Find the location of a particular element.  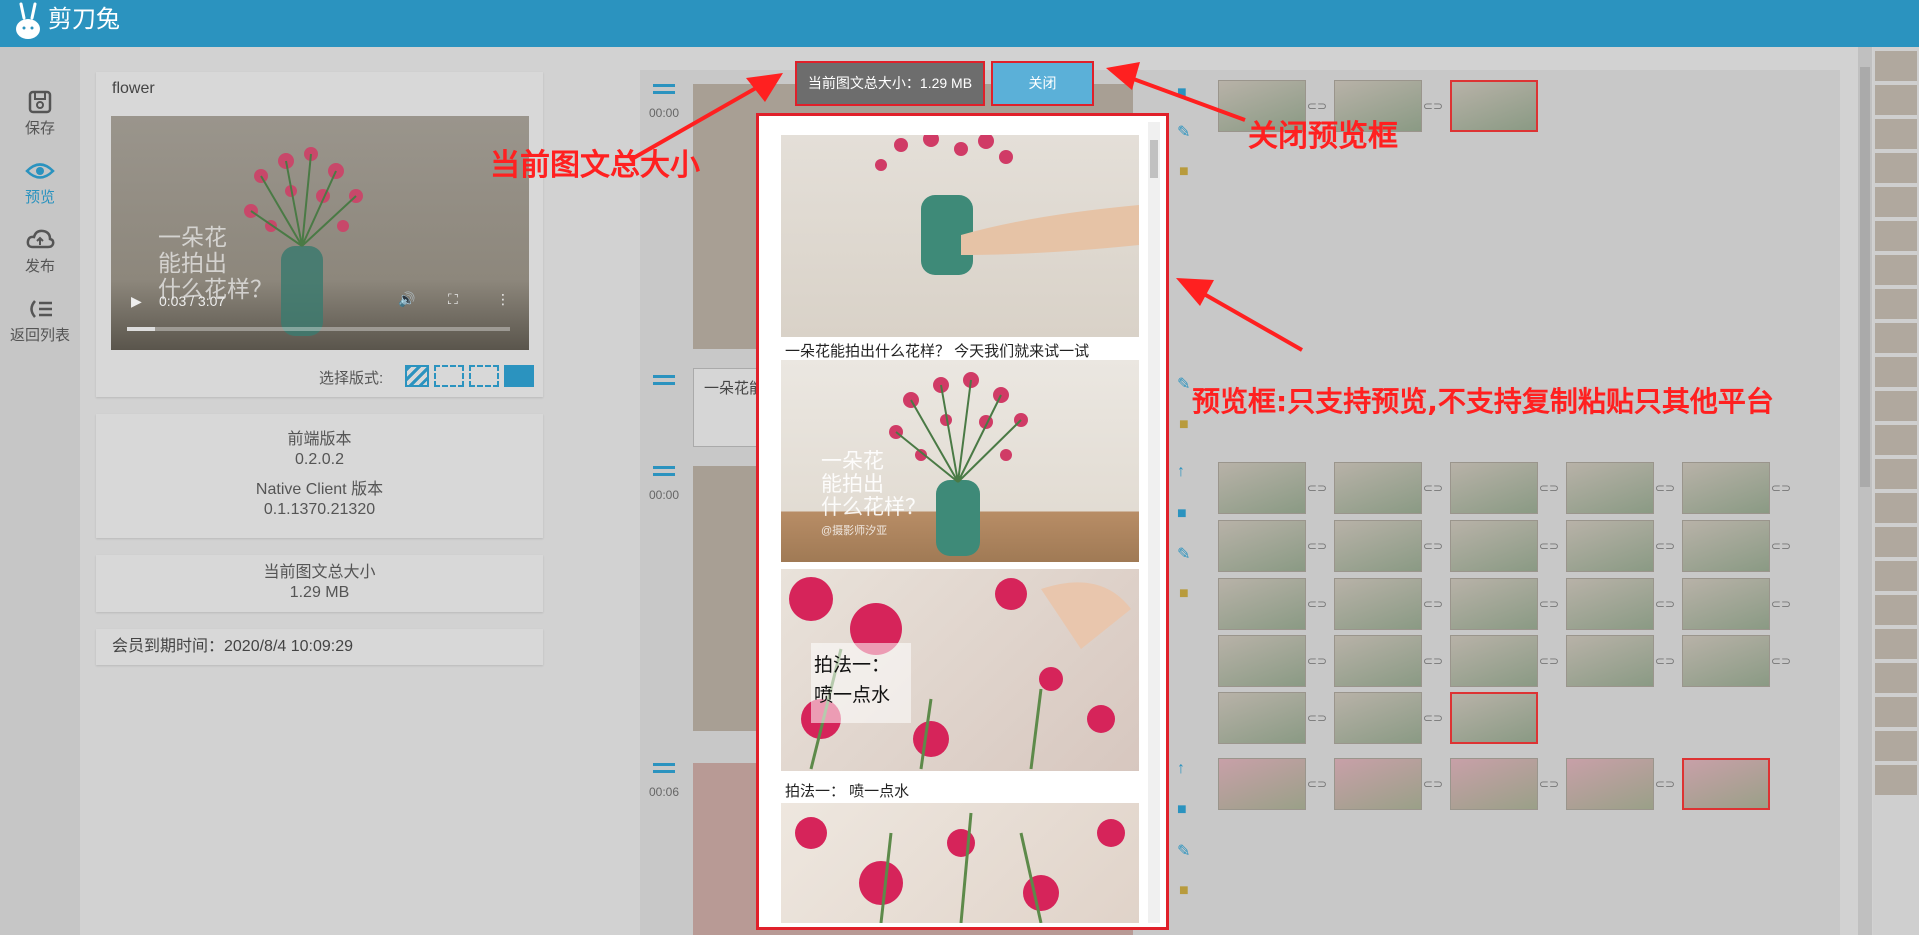

annotation-close: 关闭预览框 is located at coordinates (1323, 136).